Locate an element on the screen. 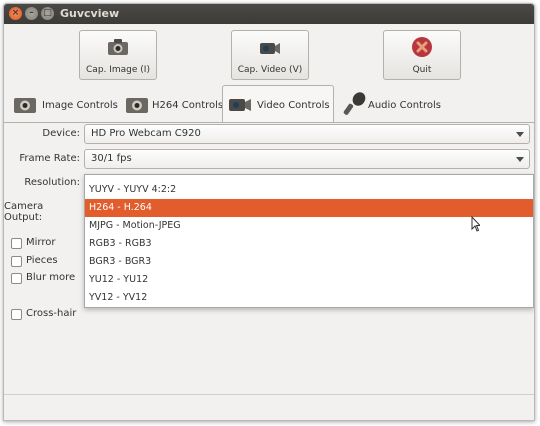 This screenshot has height=426, width=540. cross-hair-checkbox is located at coordinates (16, 314).